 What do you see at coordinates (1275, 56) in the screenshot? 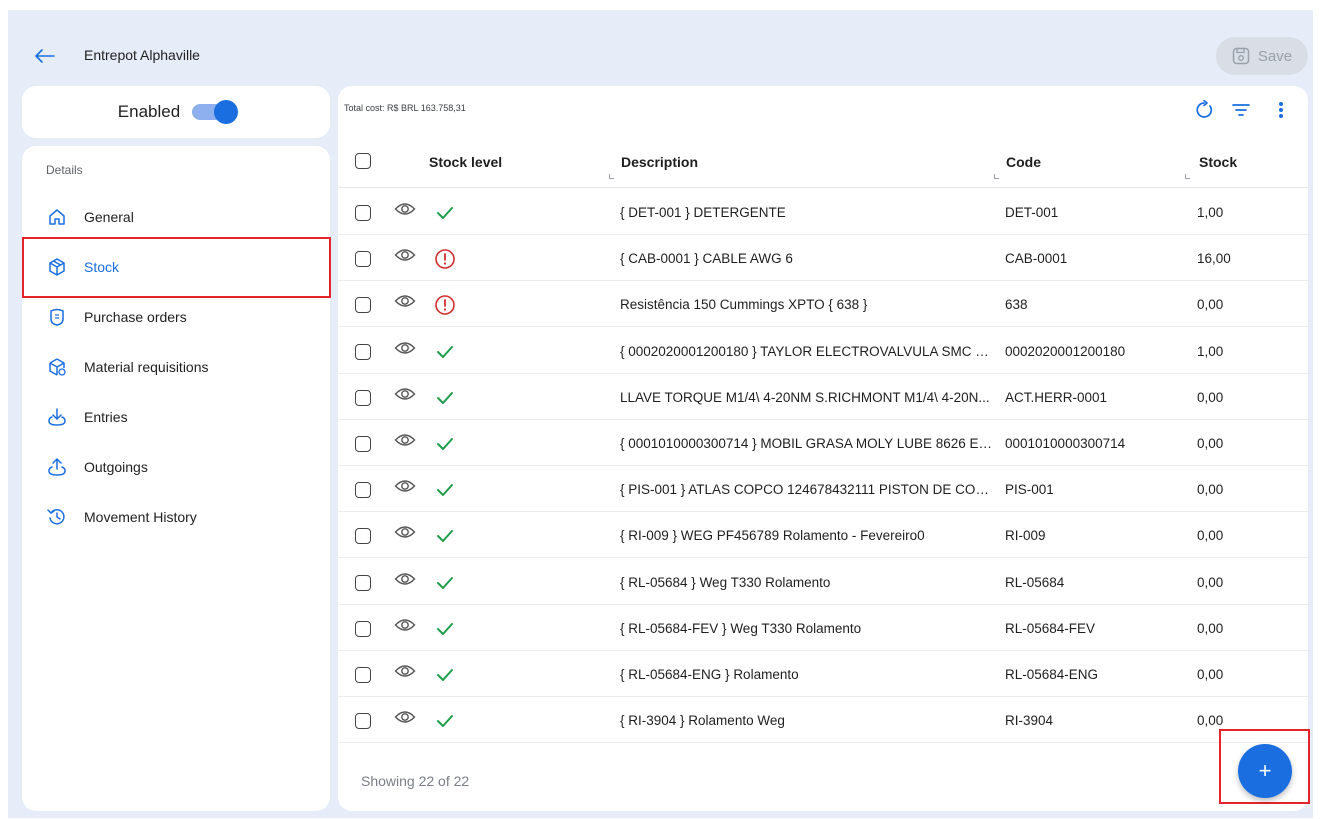
I see `save-button-label: Save` at bounding box center [1275, 56].